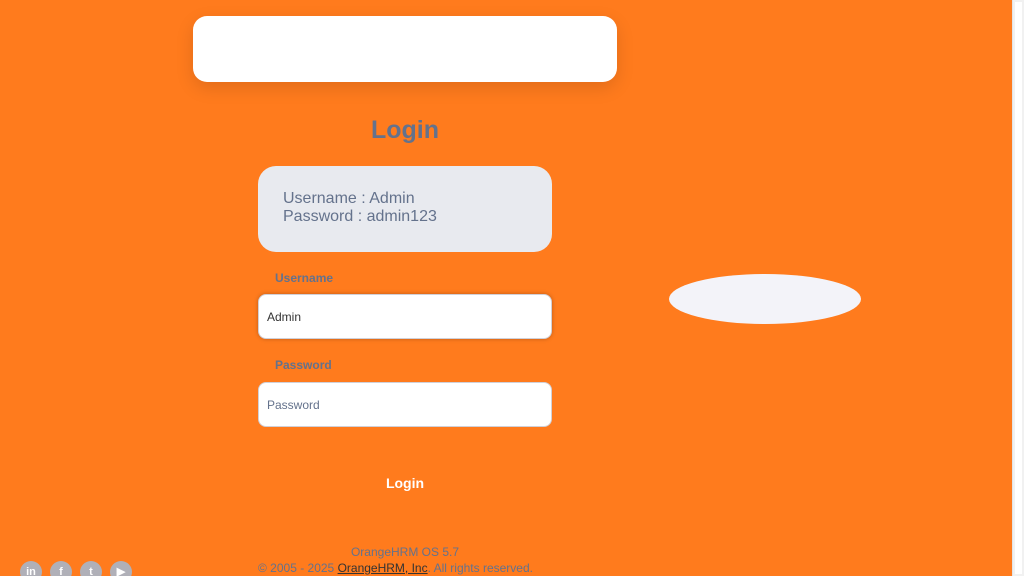  What do you see at coordinates (303, 365) in the screenshot?
I see `password-label: Password` at bounding box center [303, 365].